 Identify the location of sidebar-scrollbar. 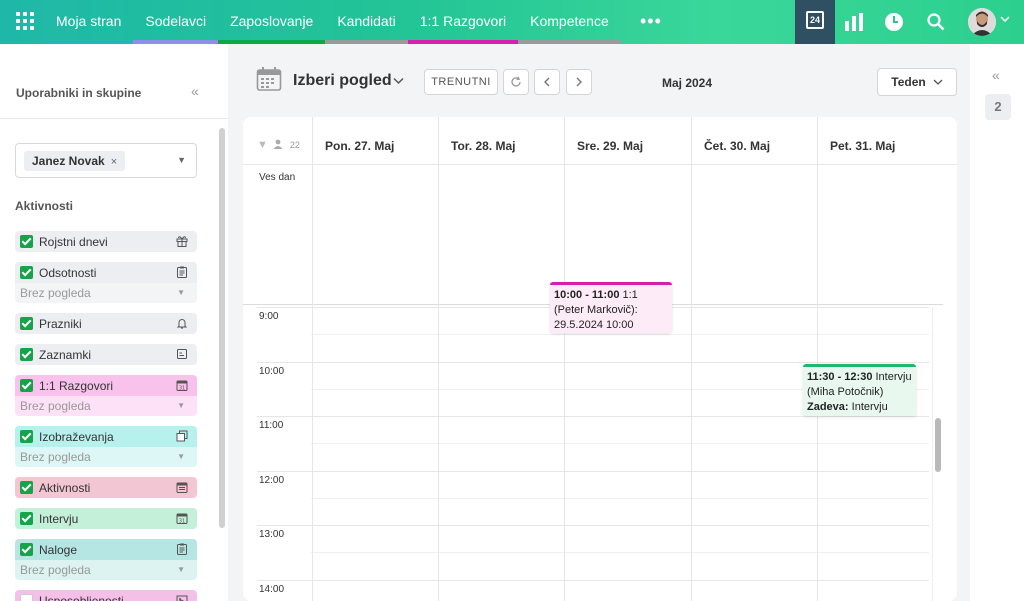
(222, 328).